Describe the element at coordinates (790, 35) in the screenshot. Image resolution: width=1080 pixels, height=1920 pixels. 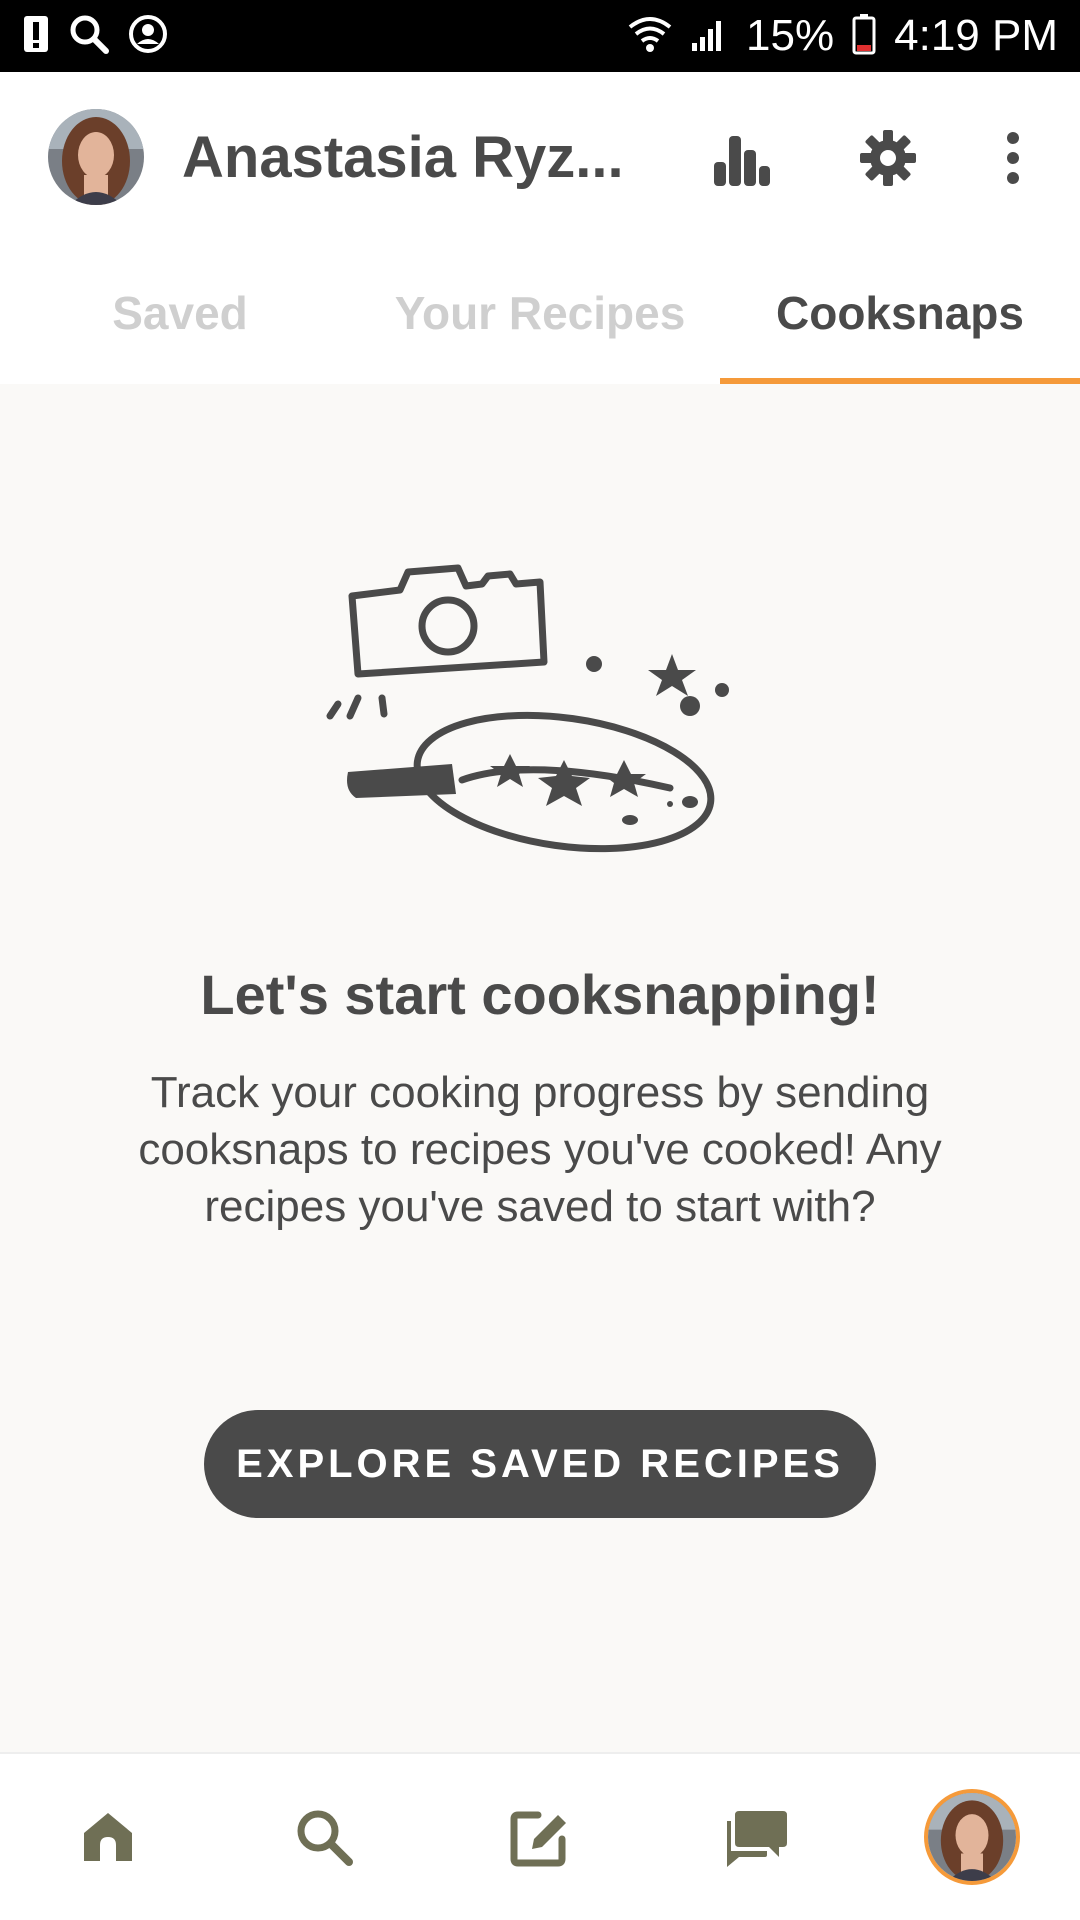
I see `battery-percent: 15%` at that location.